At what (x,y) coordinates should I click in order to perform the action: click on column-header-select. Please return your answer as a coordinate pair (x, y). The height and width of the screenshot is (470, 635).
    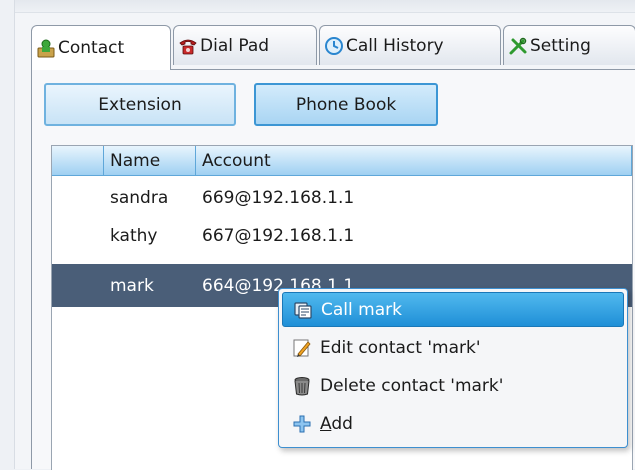
    Looking at the image, I should click on (78, 161).